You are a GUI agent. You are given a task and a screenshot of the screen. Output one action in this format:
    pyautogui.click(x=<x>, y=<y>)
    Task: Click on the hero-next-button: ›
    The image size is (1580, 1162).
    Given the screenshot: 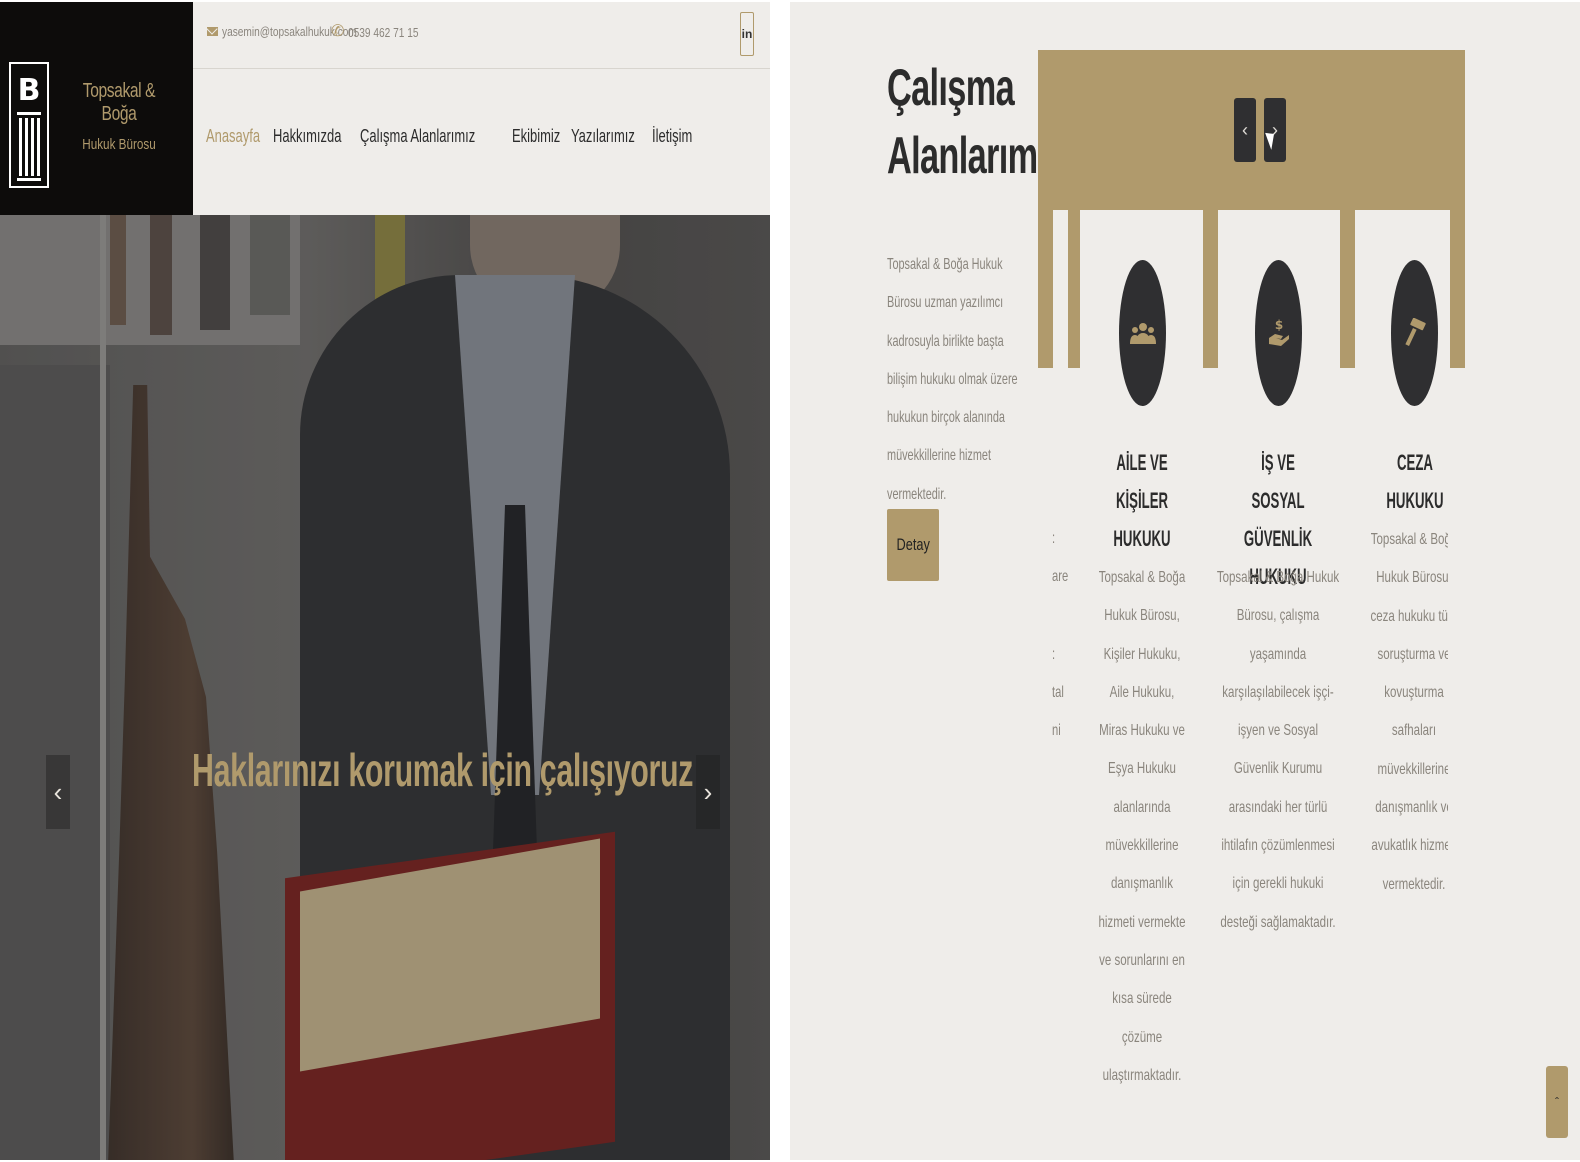 What is the action you would take?
    pyautogui.click(x=708, y=792)
    